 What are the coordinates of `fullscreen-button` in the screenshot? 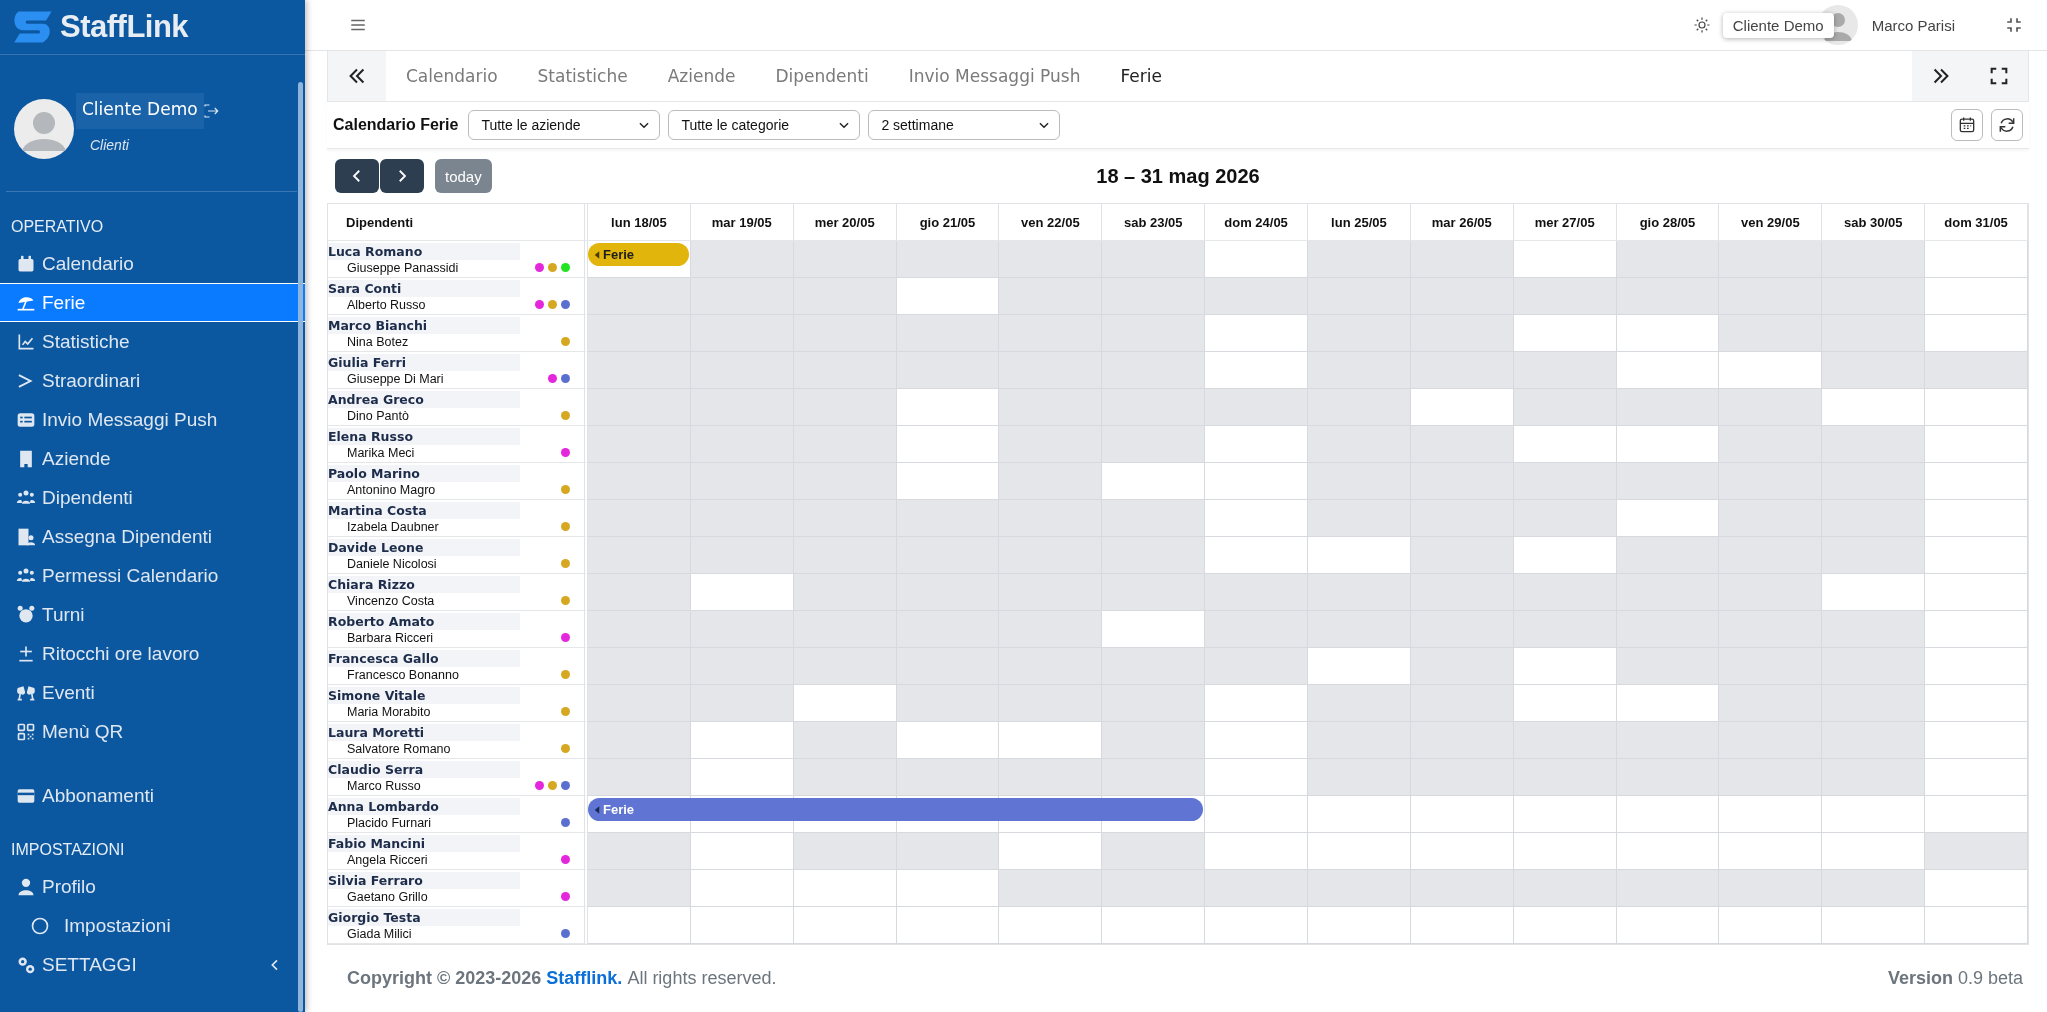 It's located at (1999, 76).